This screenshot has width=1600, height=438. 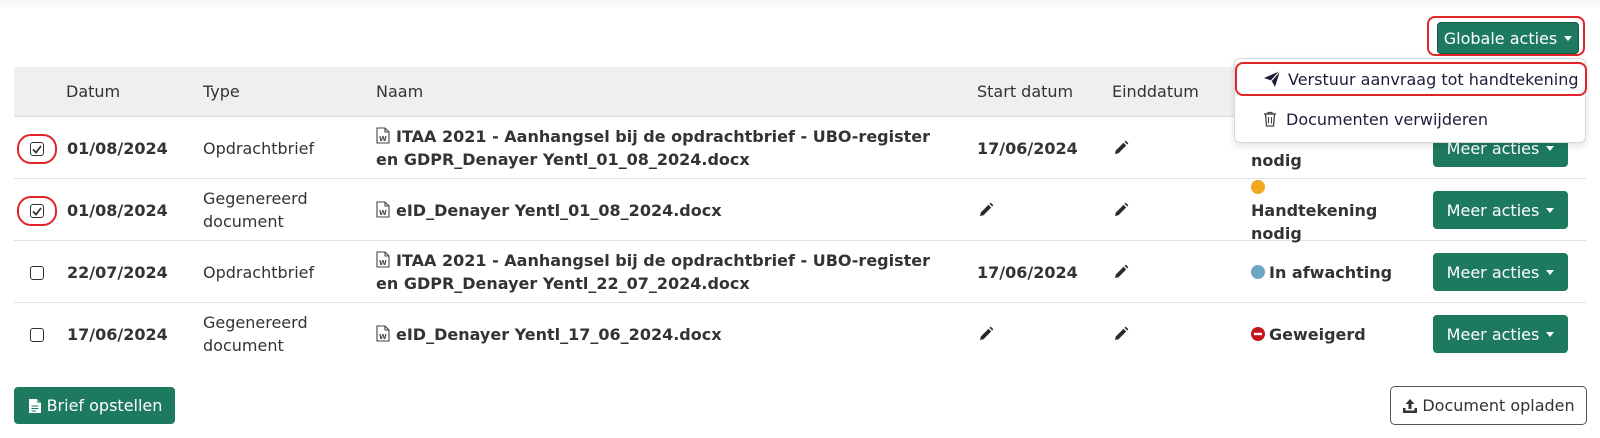 I want to click on row-name-text: eID_Denayer Yentl_17_06_2024.docx, so click(x=559, y=334).